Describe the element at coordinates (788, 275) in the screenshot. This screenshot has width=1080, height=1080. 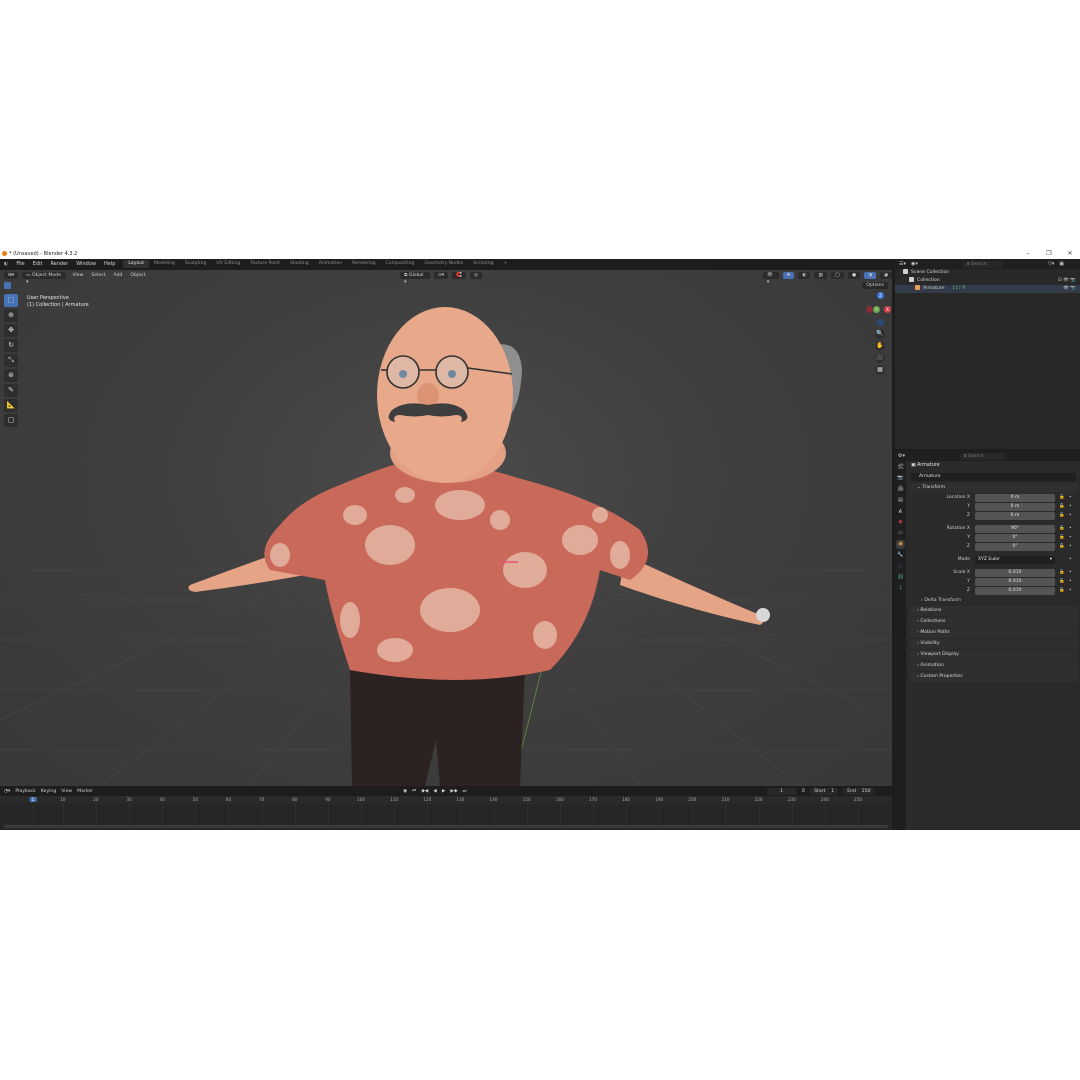
I see `gizmo-toggle-icon: ✥` at that location.